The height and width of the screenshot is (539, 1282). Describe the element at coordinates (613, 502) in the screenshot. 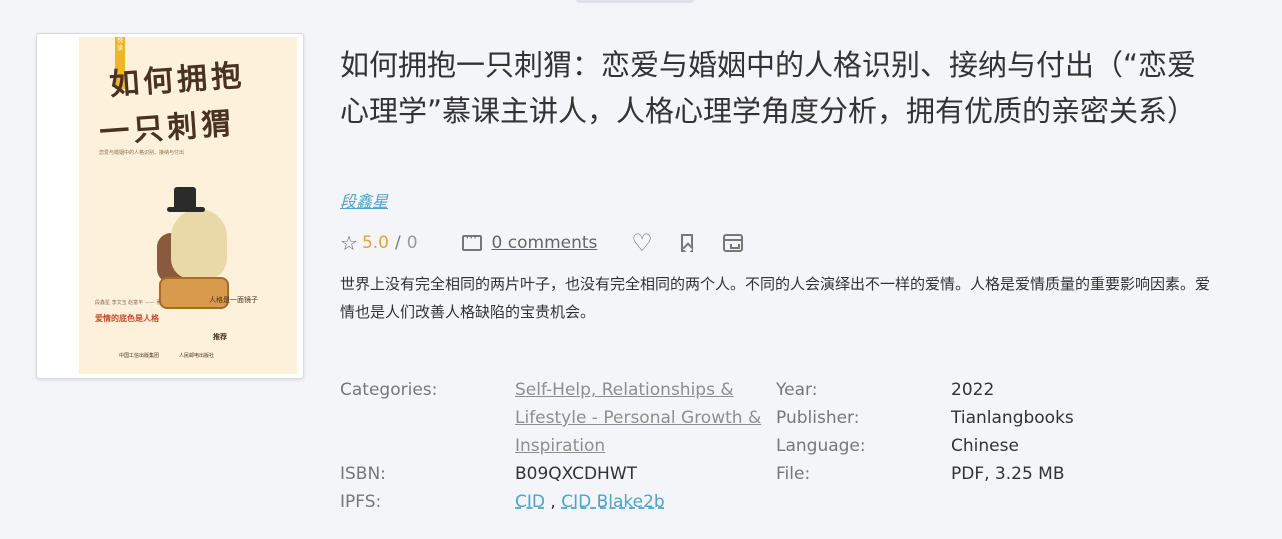

I see `ipfs-blake2b-link: CID Blake2b` at that location.